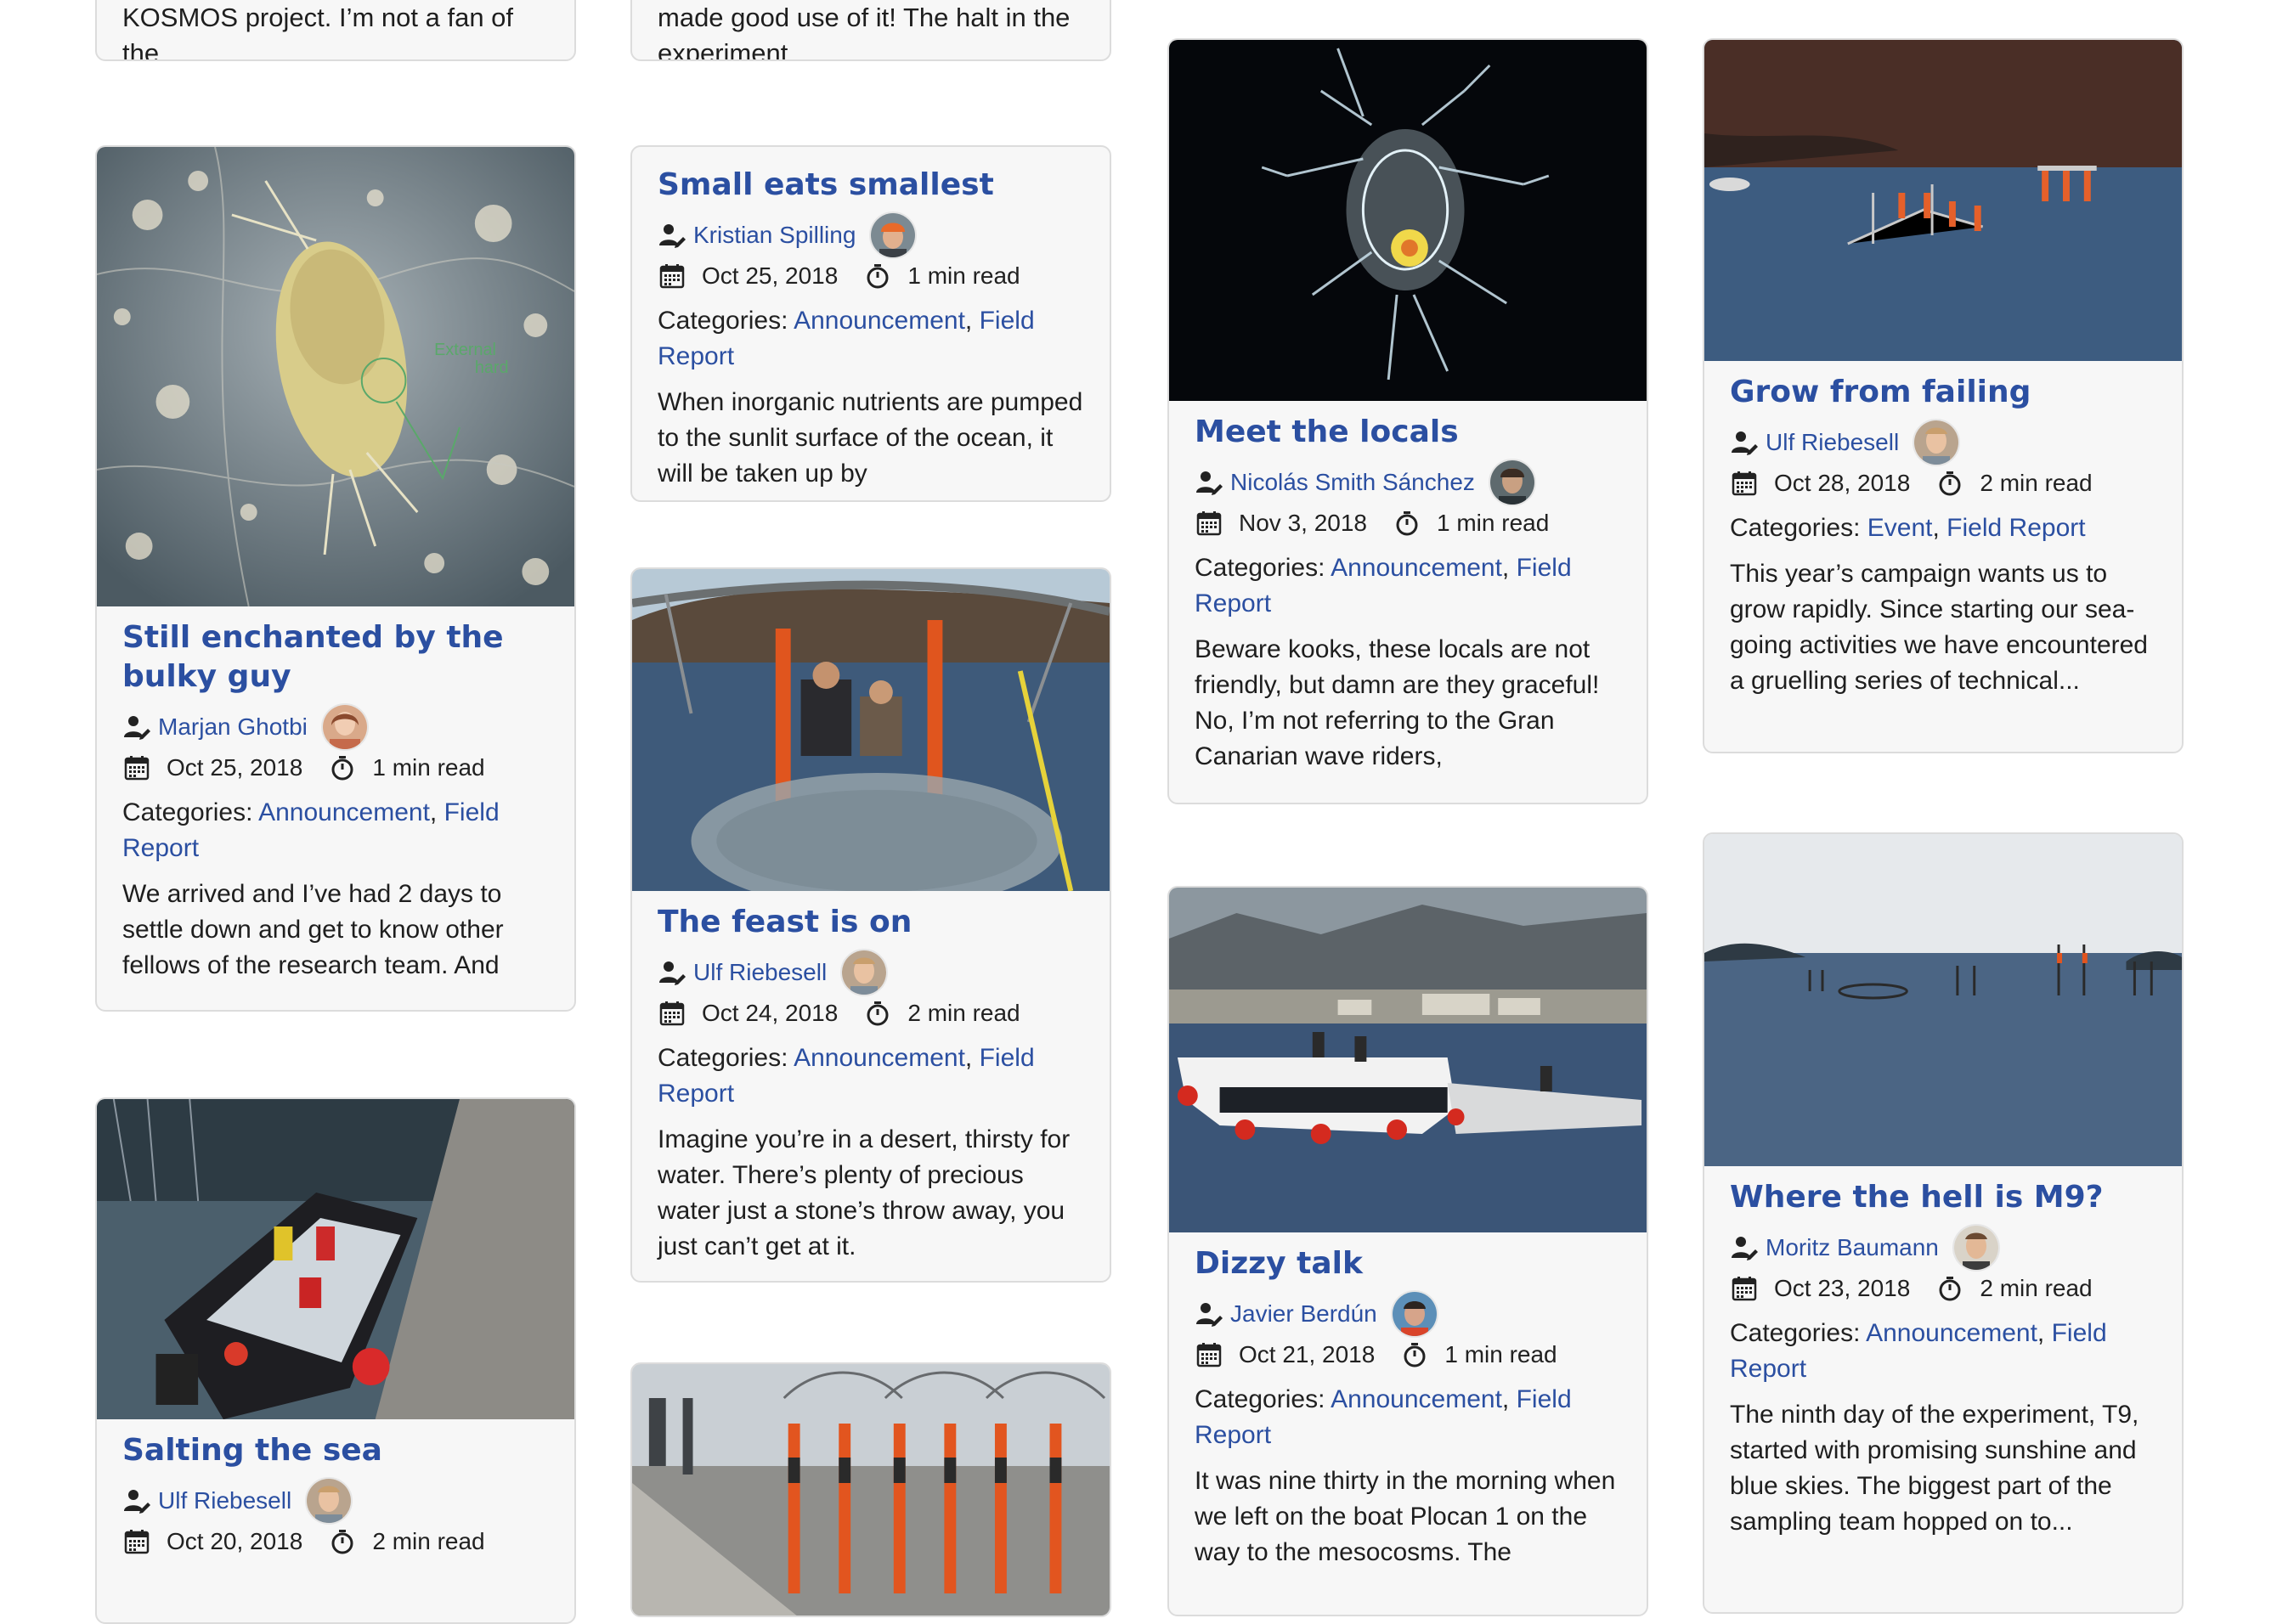 The width and height of the screenshot is (2277, 1624). I want to click on categories: Categories: Event, Field Report, so click(1908, 528).